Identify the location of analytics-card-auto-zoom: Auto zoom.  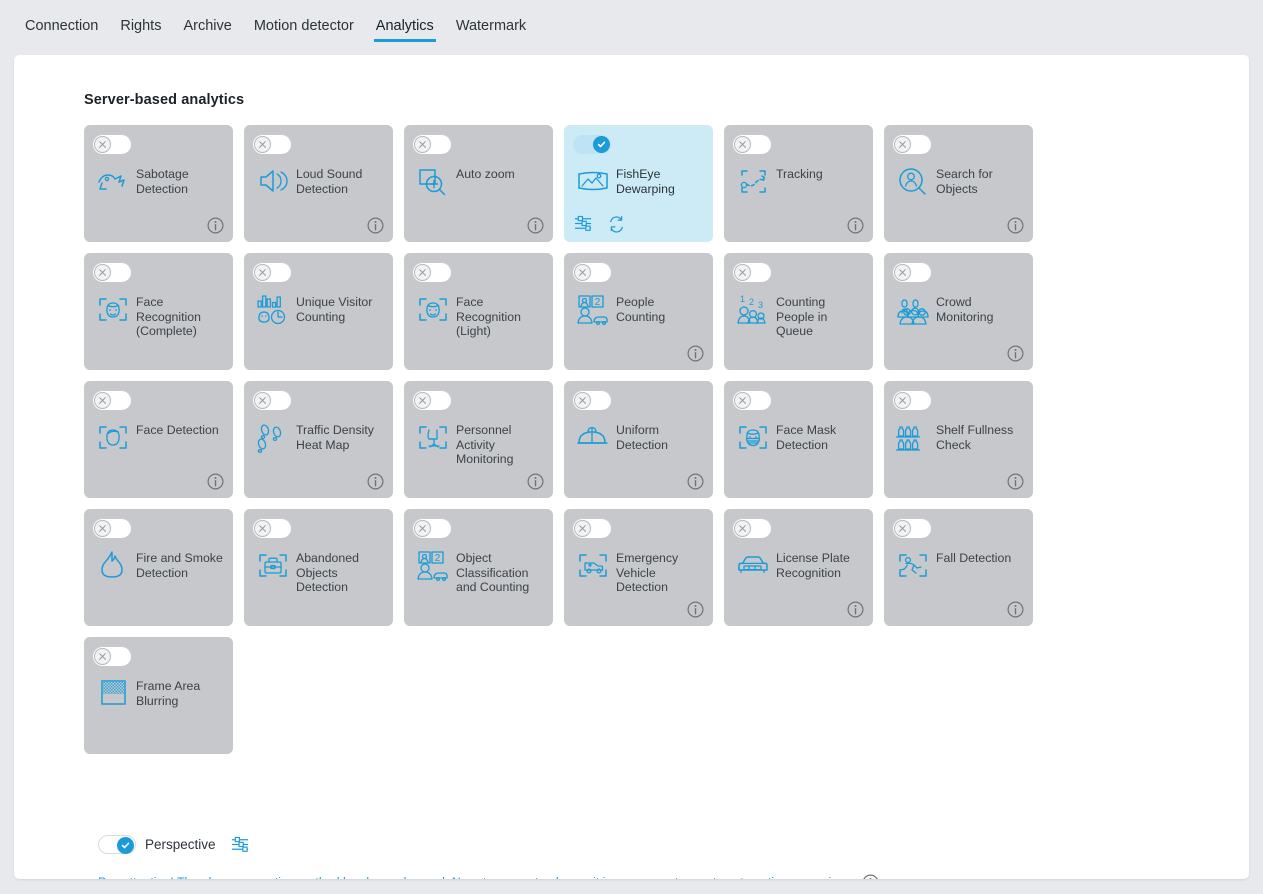
(478, 183).